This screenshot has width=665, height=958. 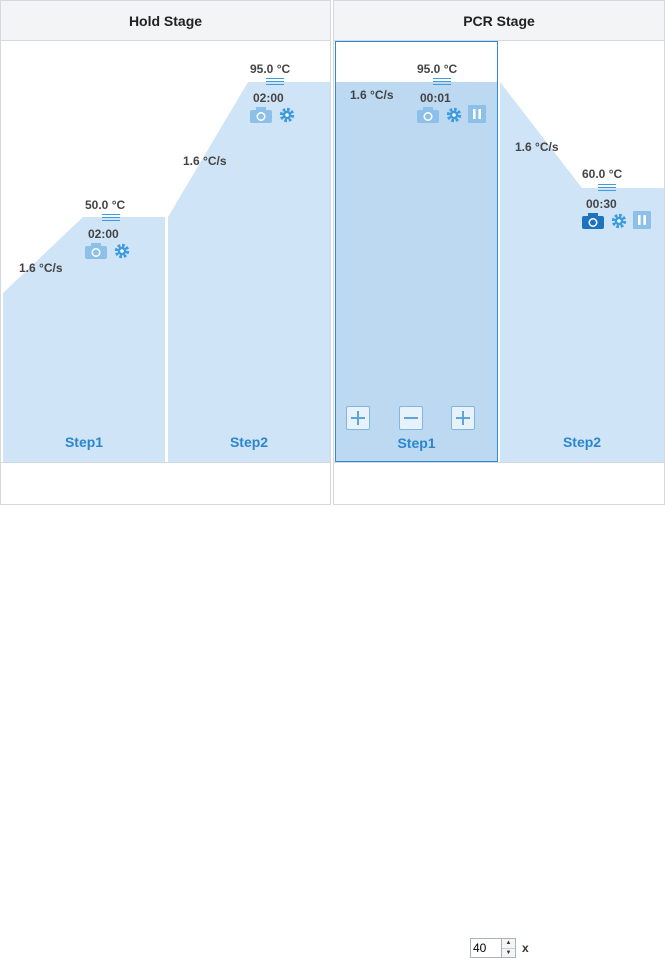 I want to click on cycle-count-input, so click(x=486, y=948).